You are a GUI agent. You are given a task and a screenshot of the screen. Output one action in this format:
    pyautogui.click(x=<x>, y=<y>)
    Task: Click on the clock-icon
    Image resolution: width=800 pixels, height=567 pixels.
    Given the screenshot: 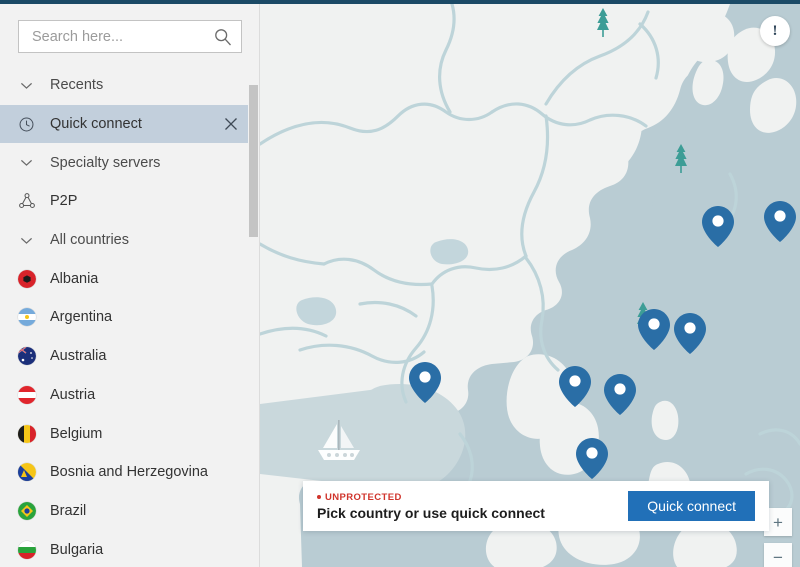 What is the action you would take?
    pyautogui.click(x=32, y=124)
    